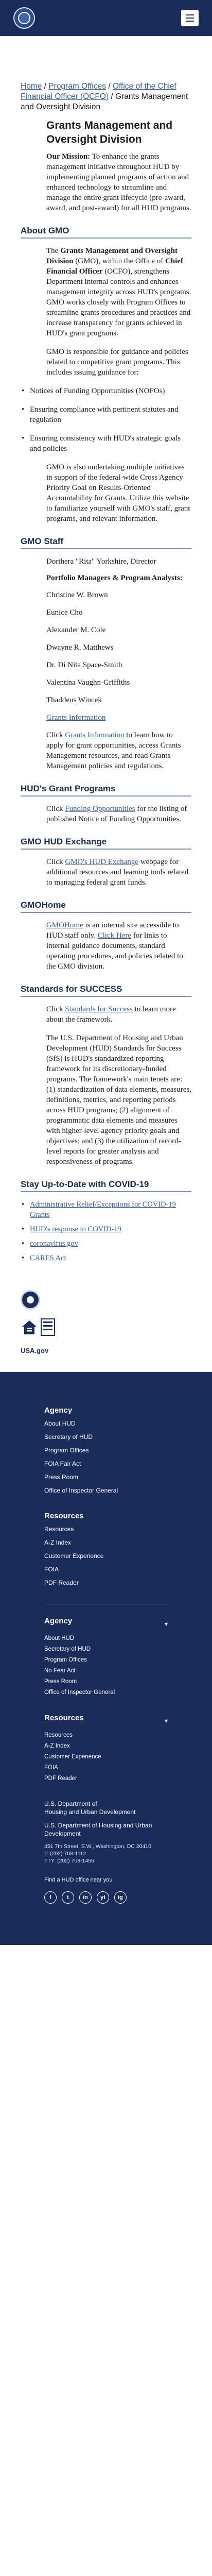 Image resolution: width=212 pixels, height=2576 pixels. What do you see at coordinates (76, 630) in the screenshot?
I see `staff-member: Alexander M. Cole` at bounding box center [76, 630].